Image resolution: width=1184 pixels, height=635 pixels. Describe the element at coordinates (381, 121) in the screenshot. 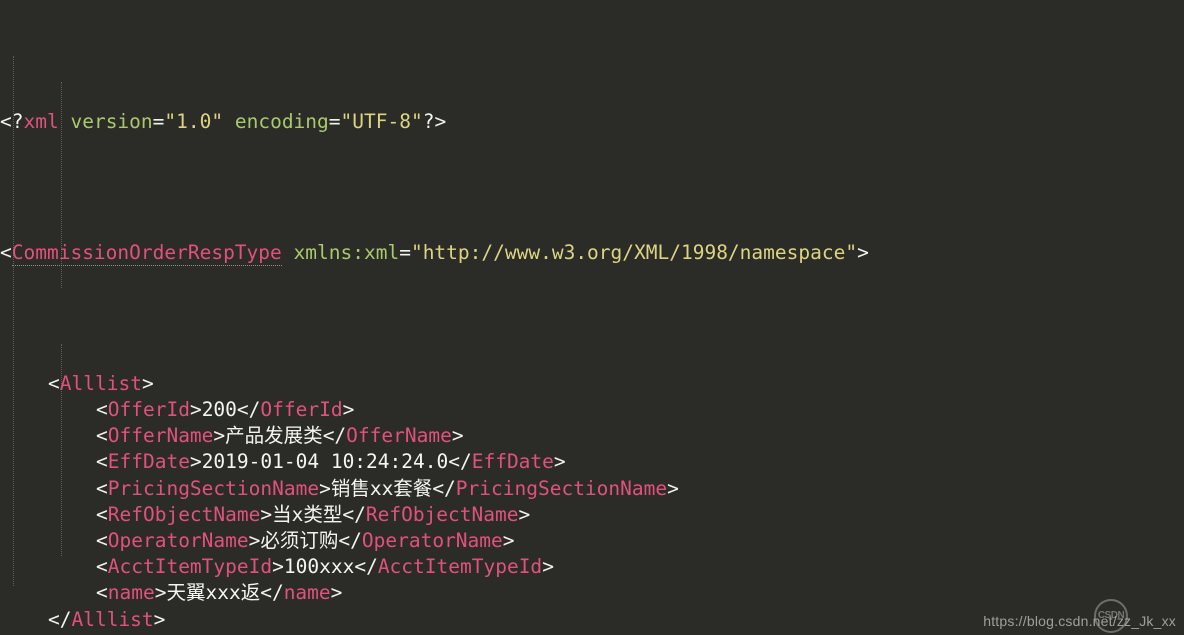

I see `prolog-encoding-value: "UTF-8"` at that location.